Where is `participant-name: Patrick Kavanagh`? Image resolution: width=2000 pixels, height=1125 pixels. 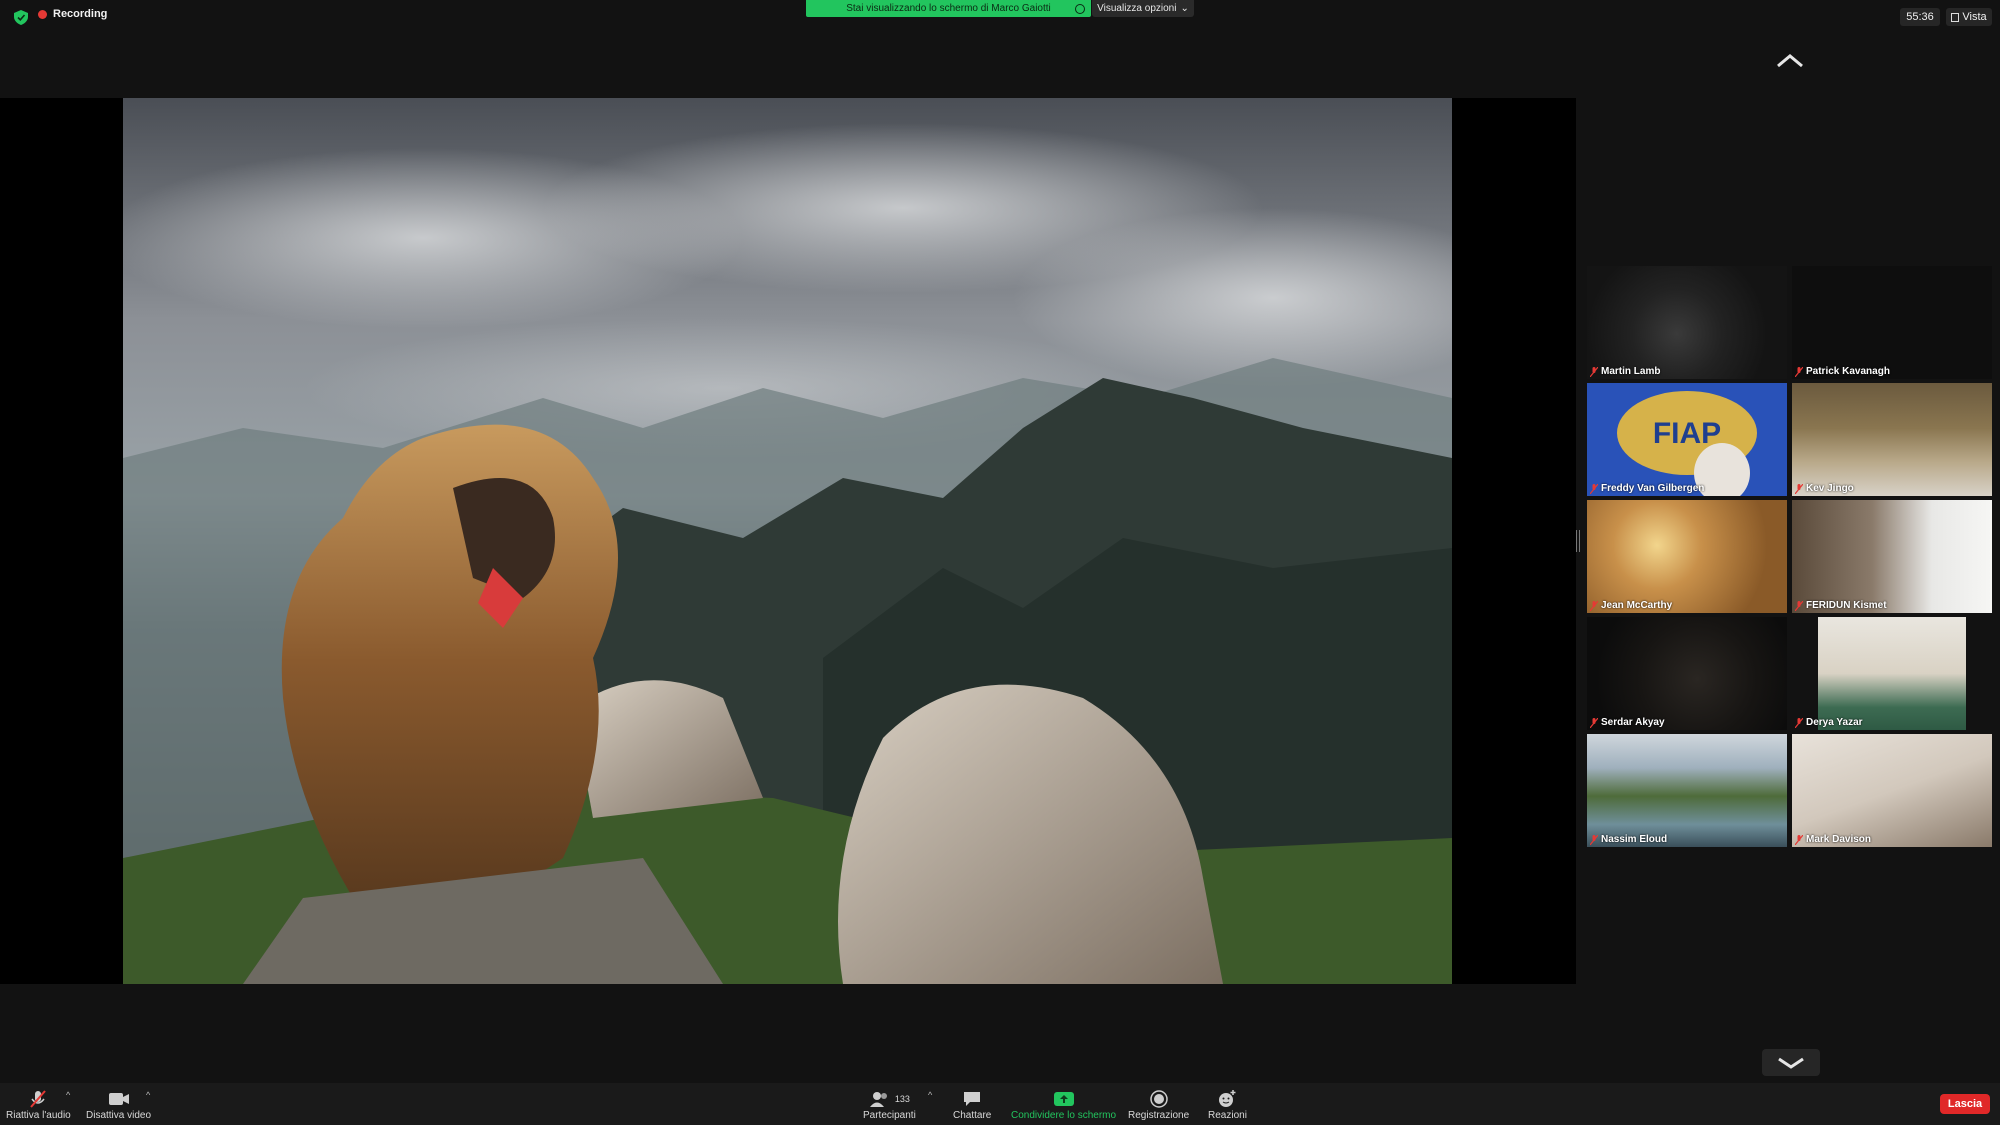
participant-name: Patrick Kavanagh is located at coordinates (1848, 371).